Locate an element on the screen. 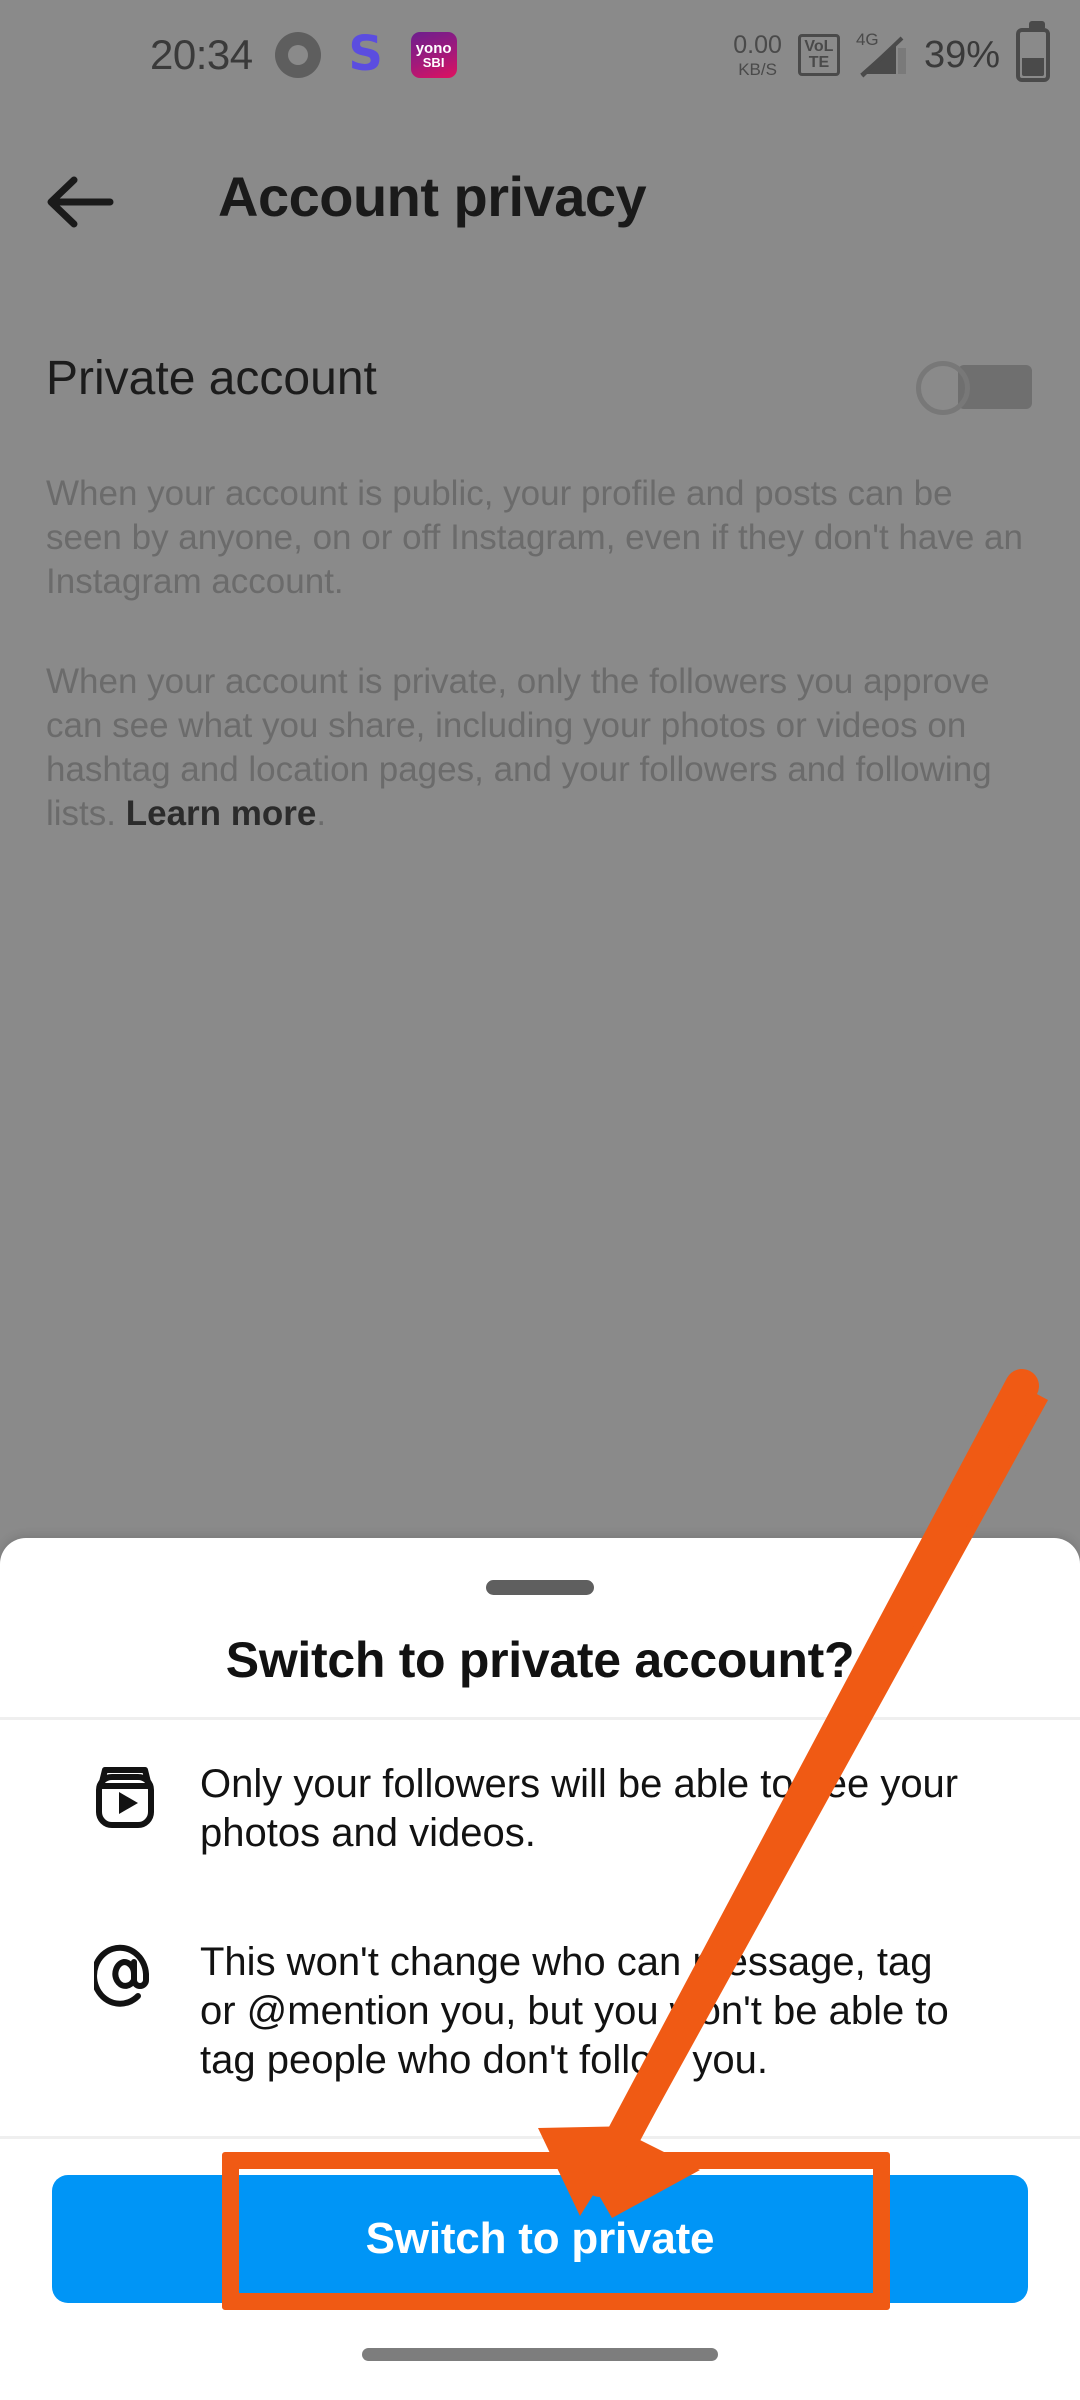 The width and height of the screenshot is (1080, 2400). private-account-row: Private account is located at coordinates (540, 390).